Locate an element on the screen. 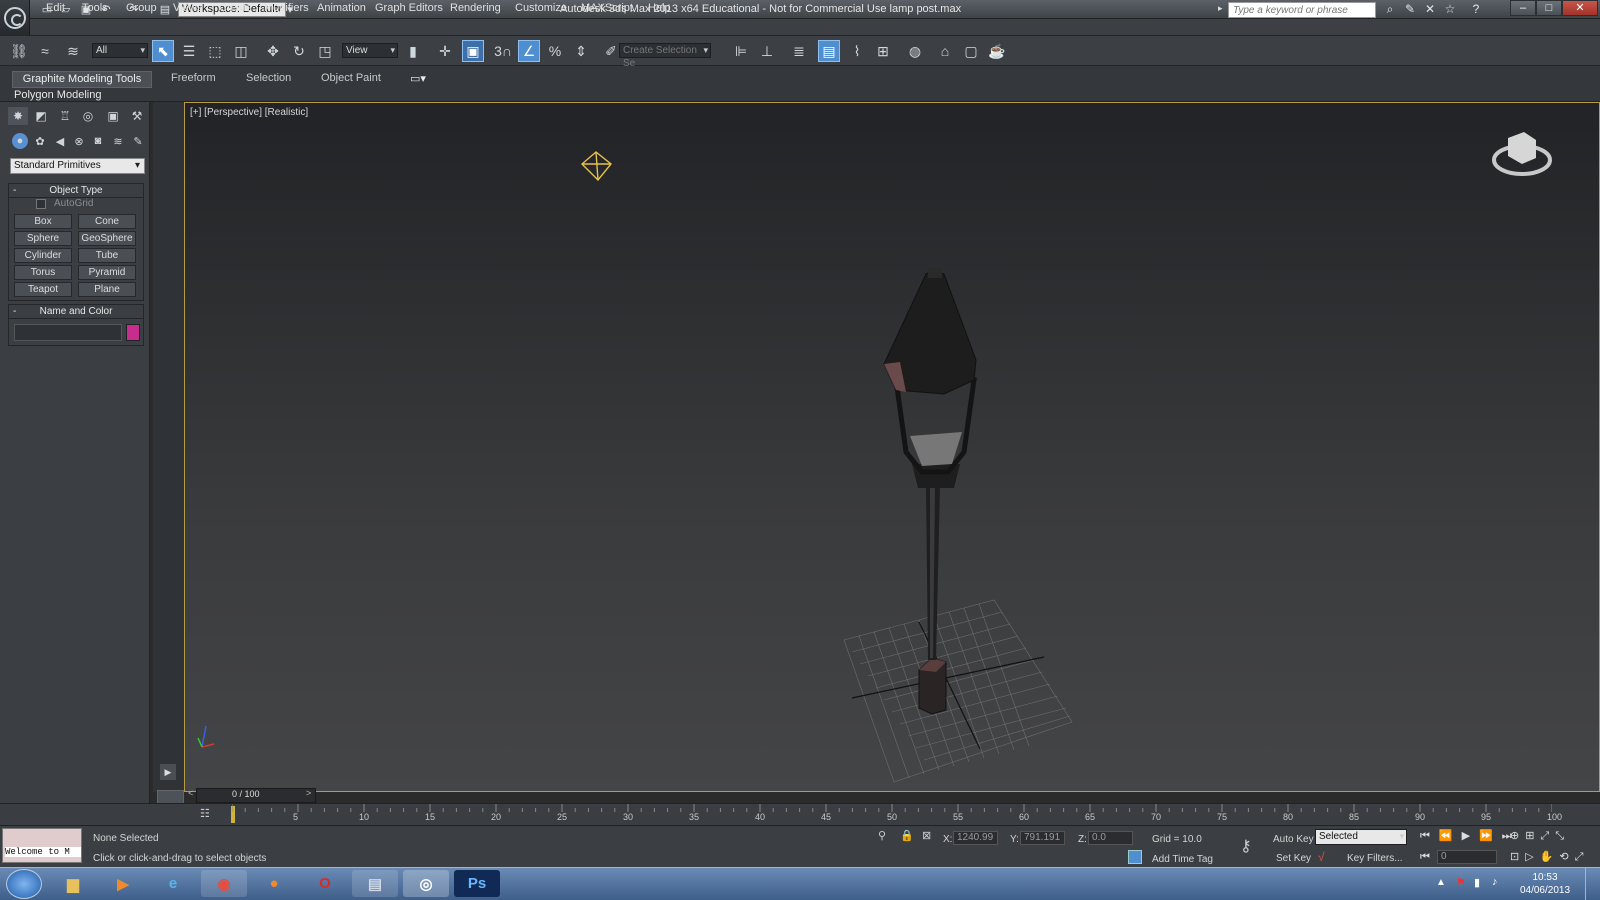 Image resolution: width=1600 pixels, height=900 pixels. geosphere-button: GeoSphere is located at coordinates (107, 238).